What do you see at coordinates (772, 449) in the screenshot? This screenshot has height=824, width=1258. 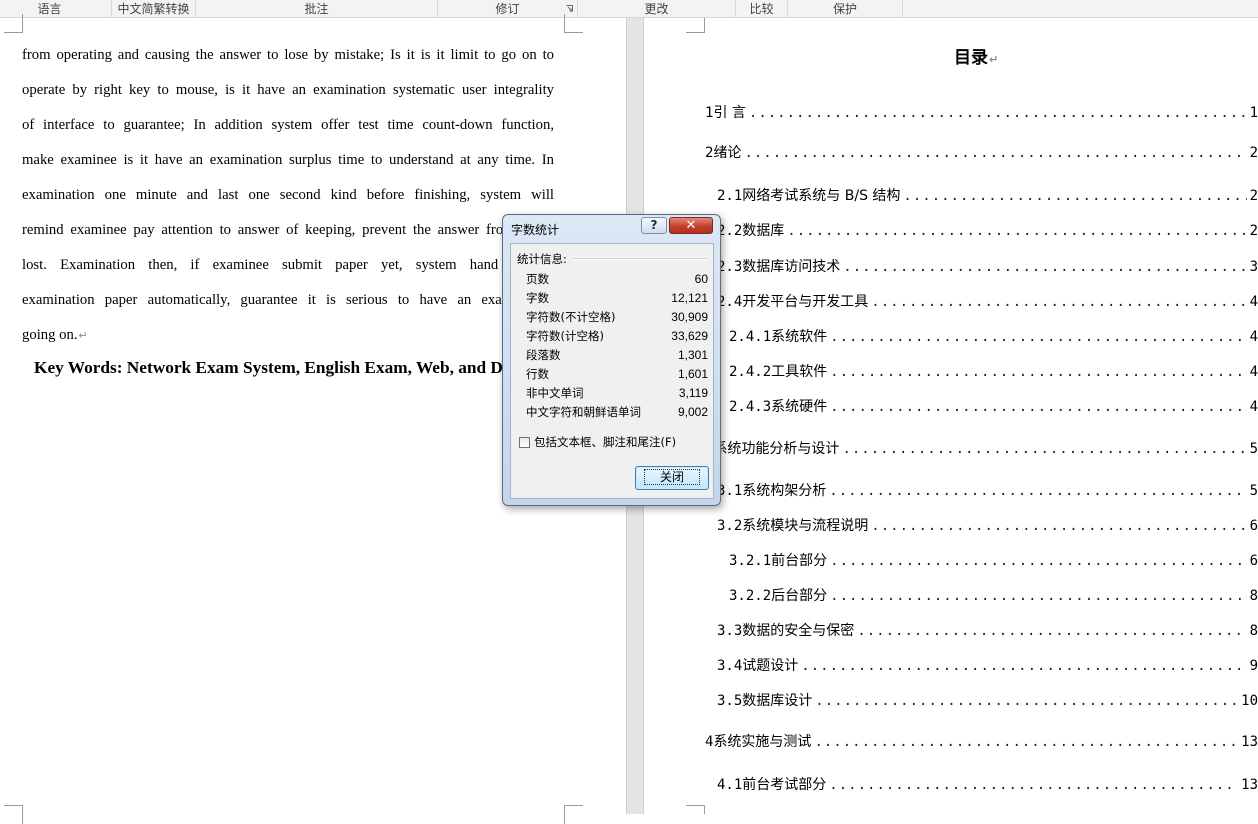 I see `toc-entry-label: 3系统功能分析与设计` at bounding box center [772, 449].